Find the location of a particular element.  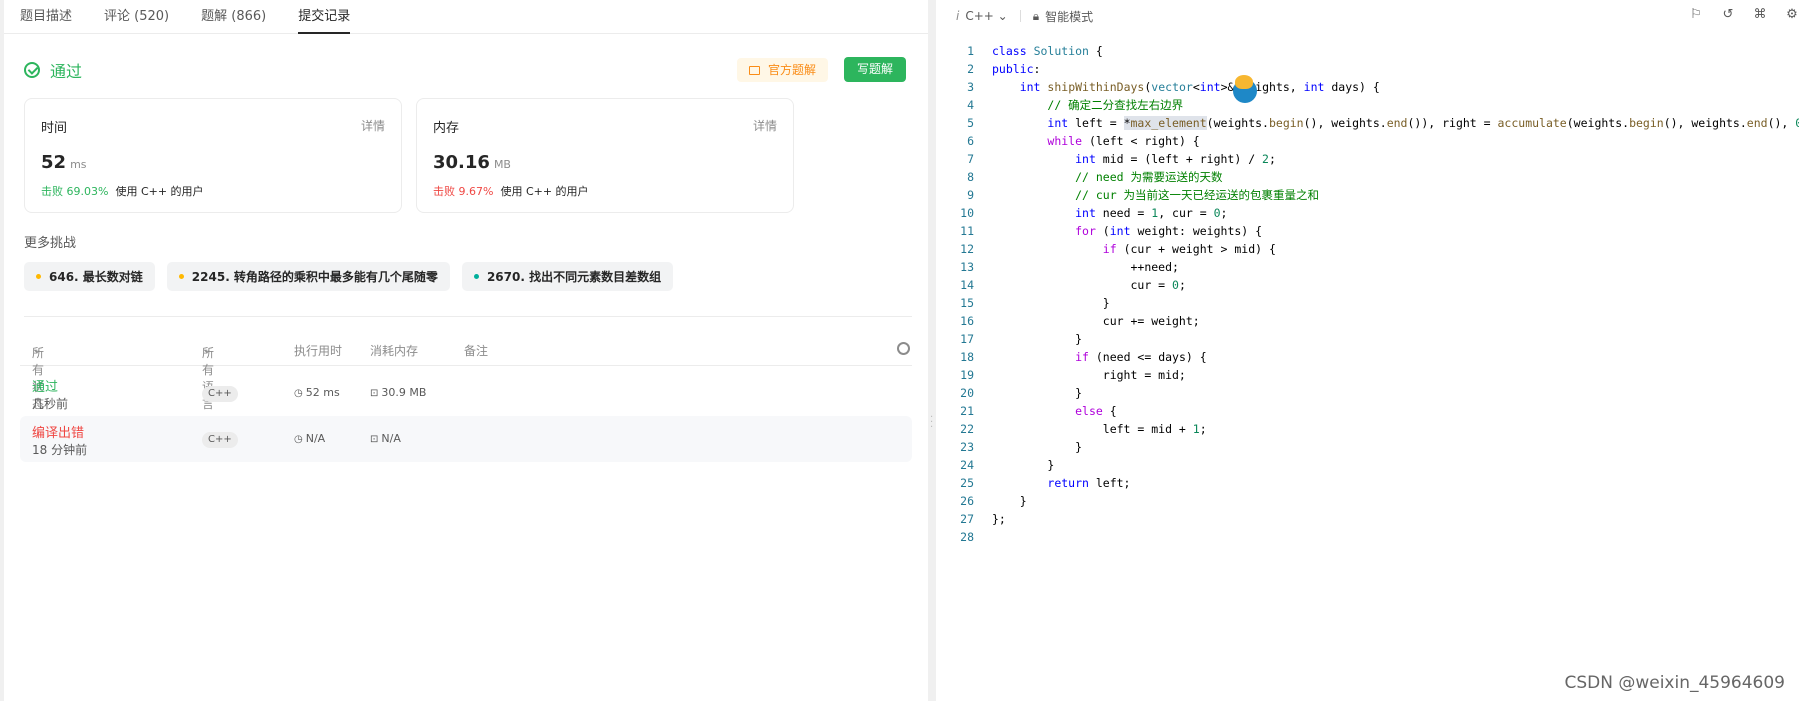

code-line: 28 is located at coordinates (1367, 537).